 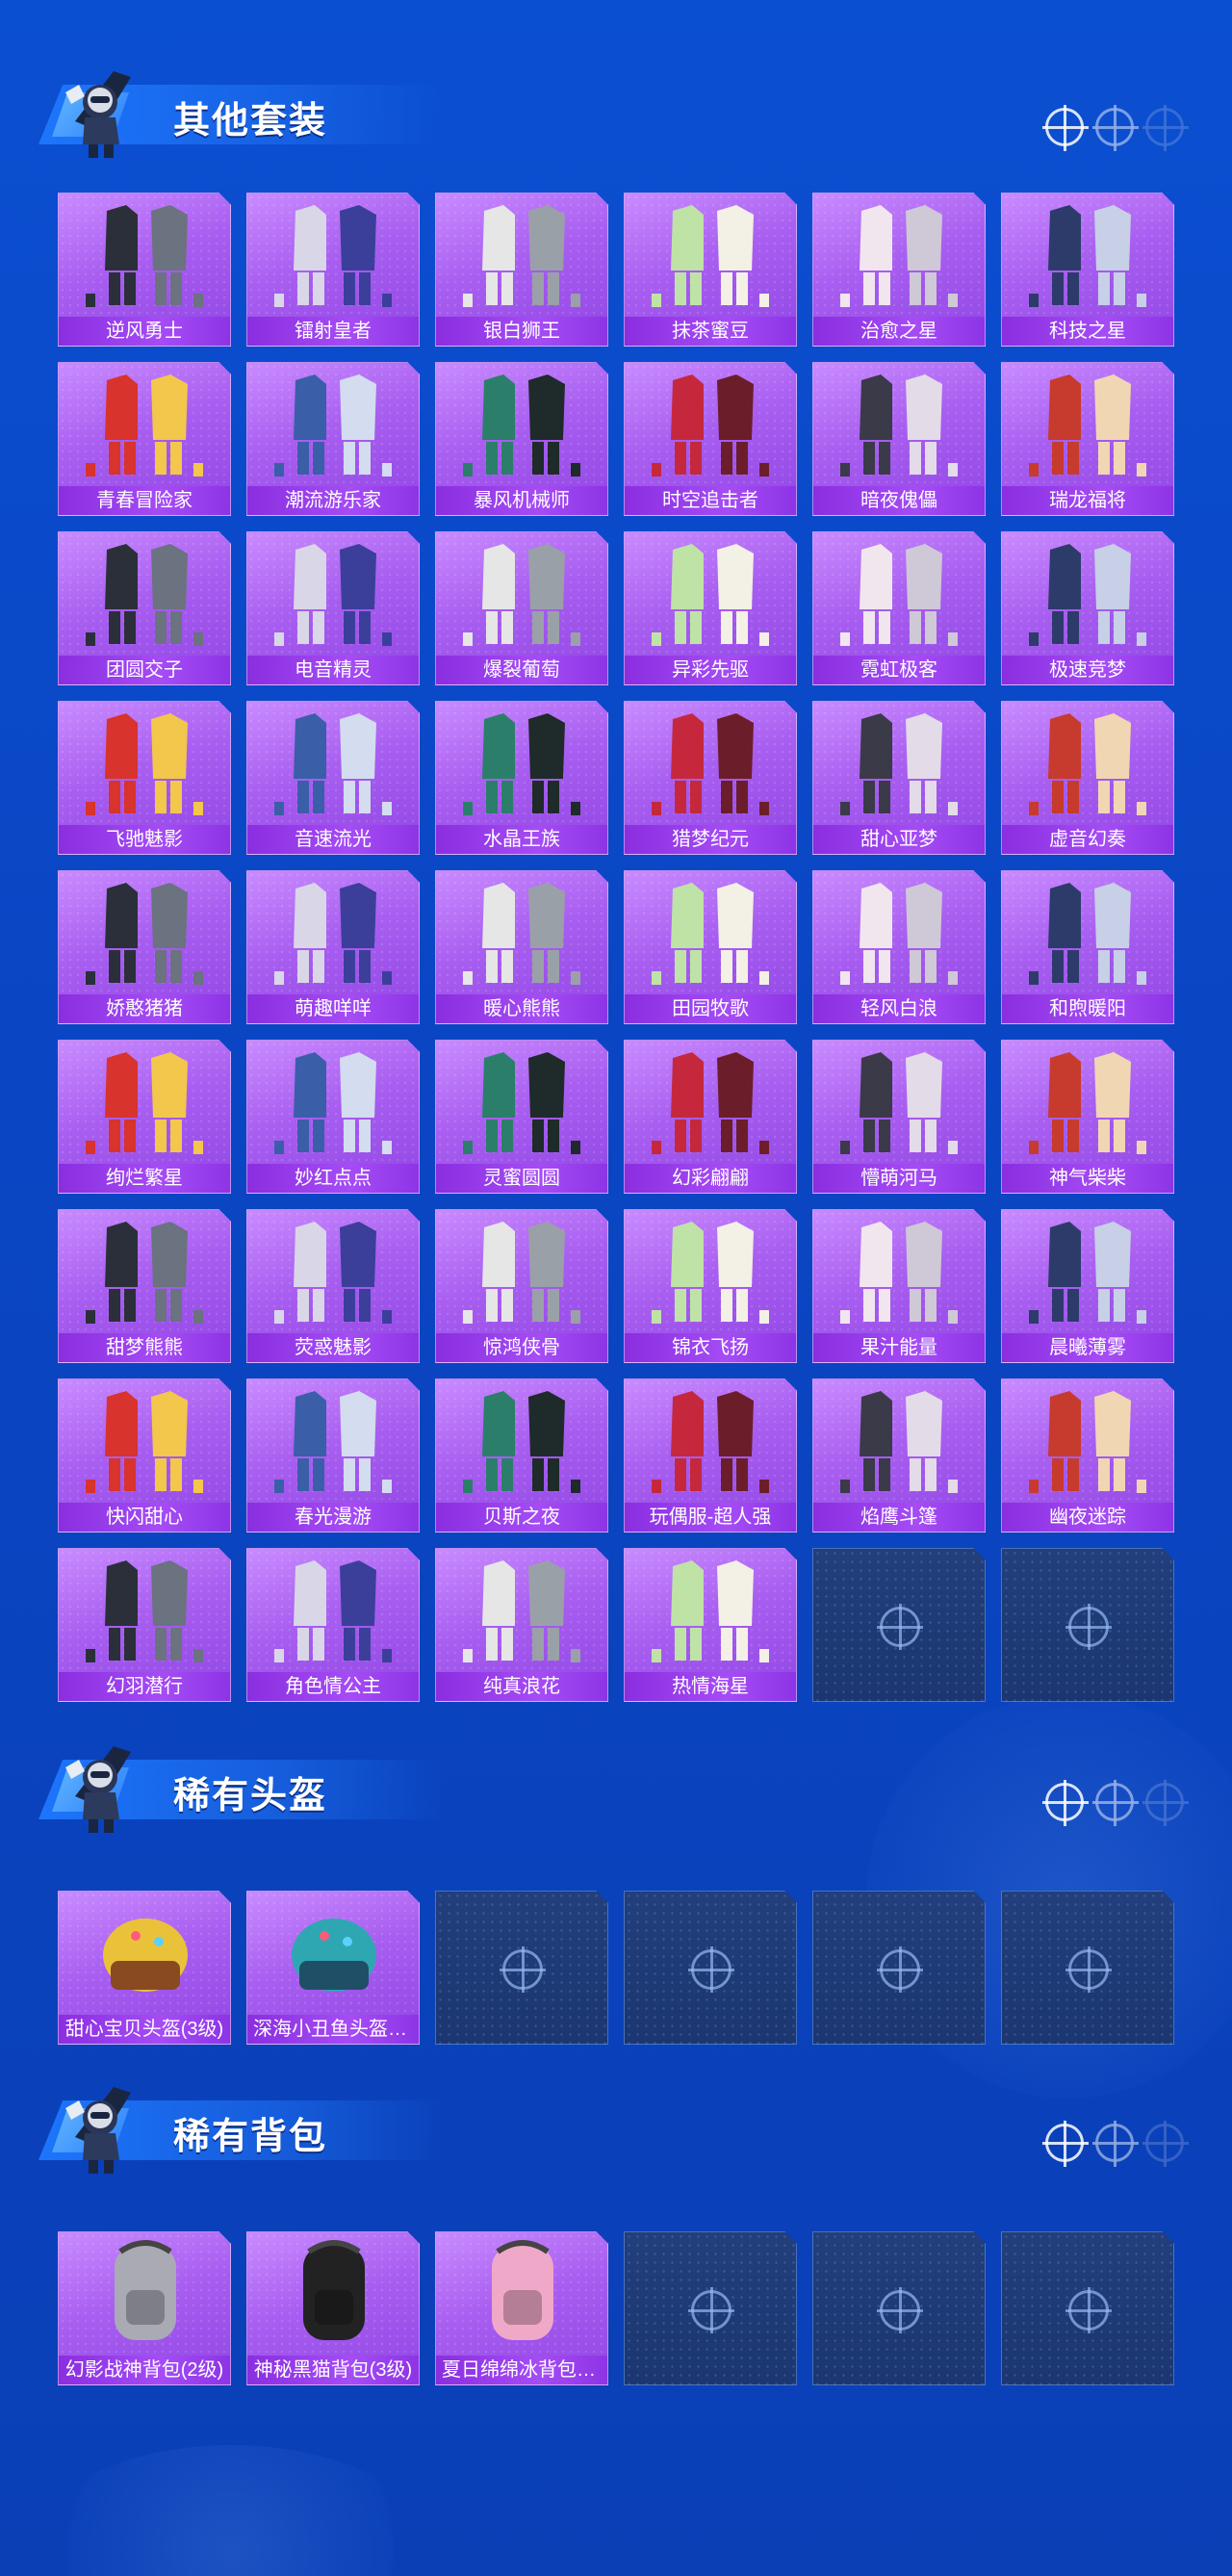 What do you see at coordinates (333, 2308) in the screenshot?
I see `backpack-card: 神秘黑猫背包(3级)` at bounding box center [333, 2308].